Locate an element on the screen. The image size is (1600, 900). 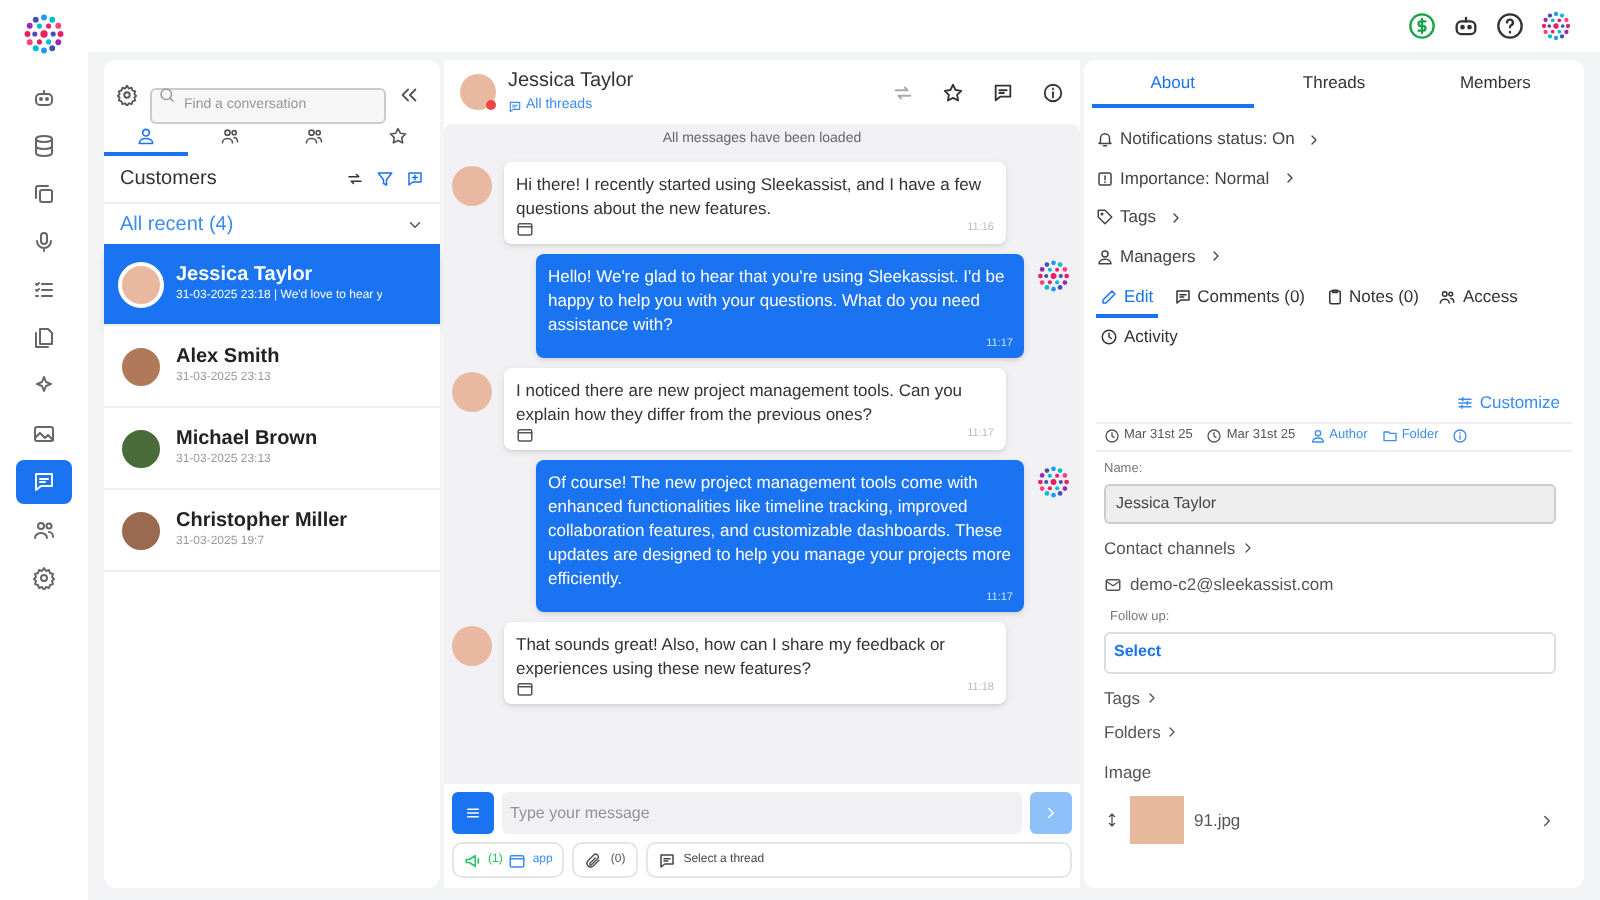
sliders-icon is located at coordinates (1464, 402).